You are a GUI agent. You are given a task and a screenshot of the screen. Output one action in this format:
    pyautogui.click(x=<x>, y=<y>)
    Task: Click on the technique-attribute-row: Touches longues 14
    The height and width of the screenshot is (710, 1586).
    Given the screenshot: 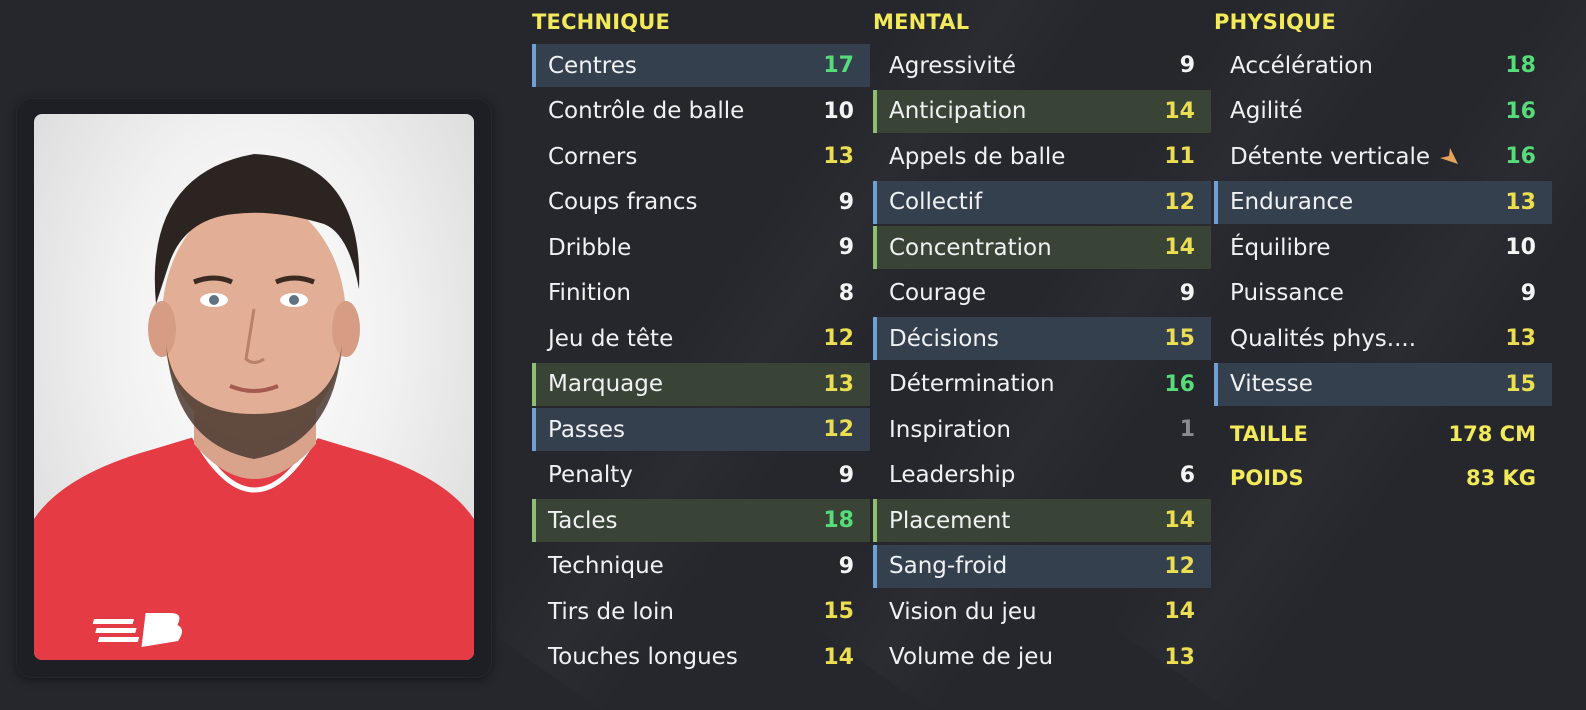 What is the action you would take?
    pyautogui.click(x=701, y=657)
    